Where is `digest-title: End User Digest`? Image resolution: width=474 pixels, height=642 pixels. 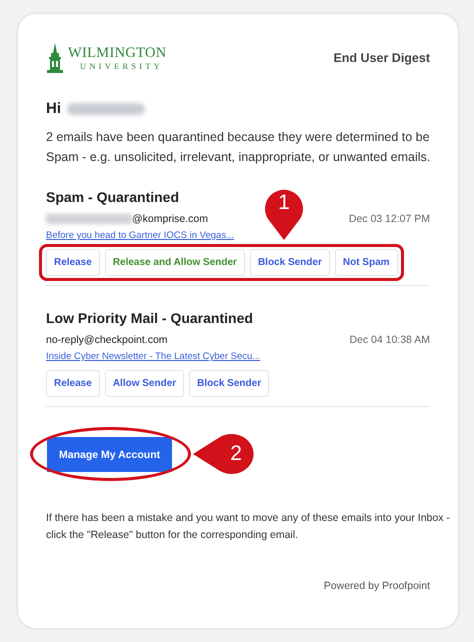 digest-title: End User Digest is located at coordinates (381, 58).